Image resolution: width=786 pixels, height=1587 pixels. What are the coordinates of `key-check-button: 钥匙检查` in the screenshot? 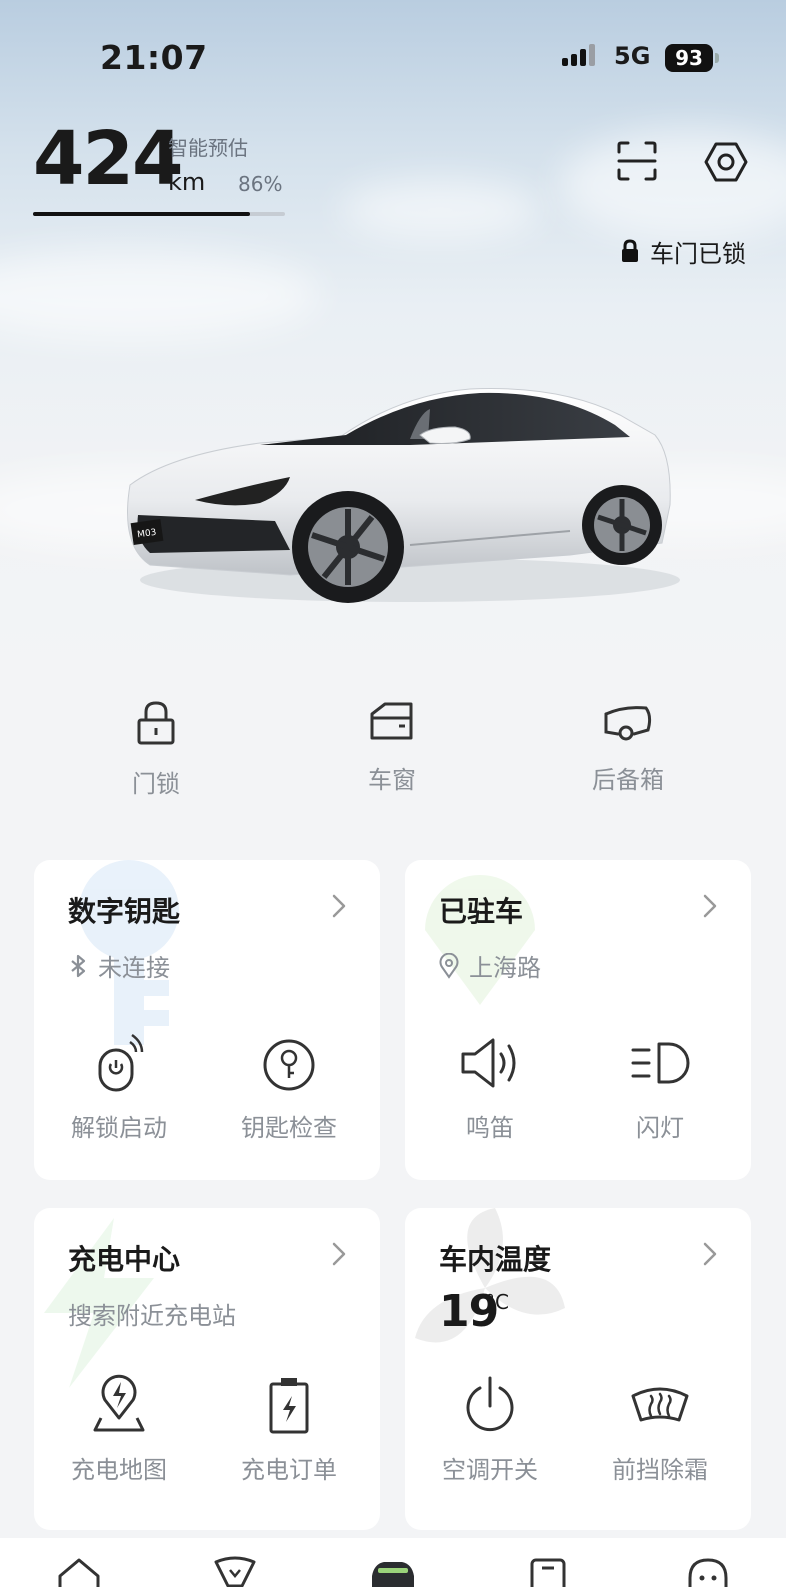 It's located at (289, 1087).